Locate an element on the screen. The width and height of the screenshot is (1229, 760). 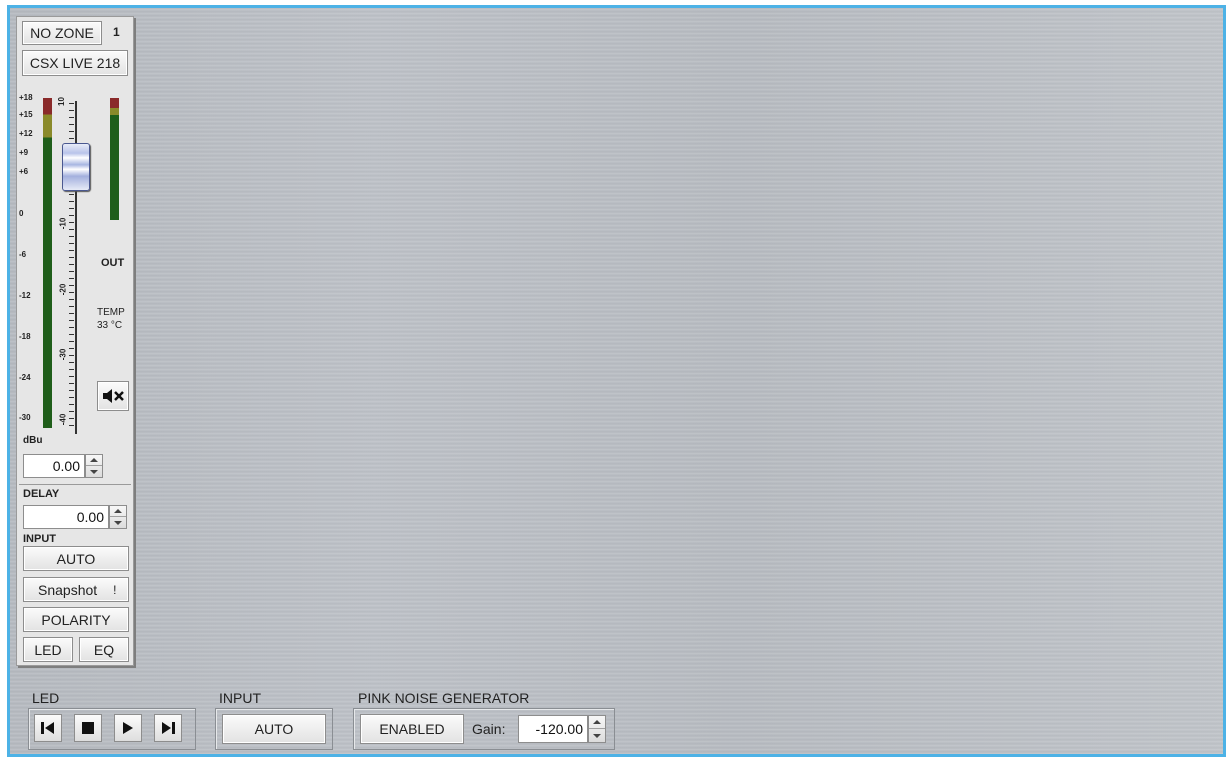
gain-spinner is located at coordinates (94, 466).